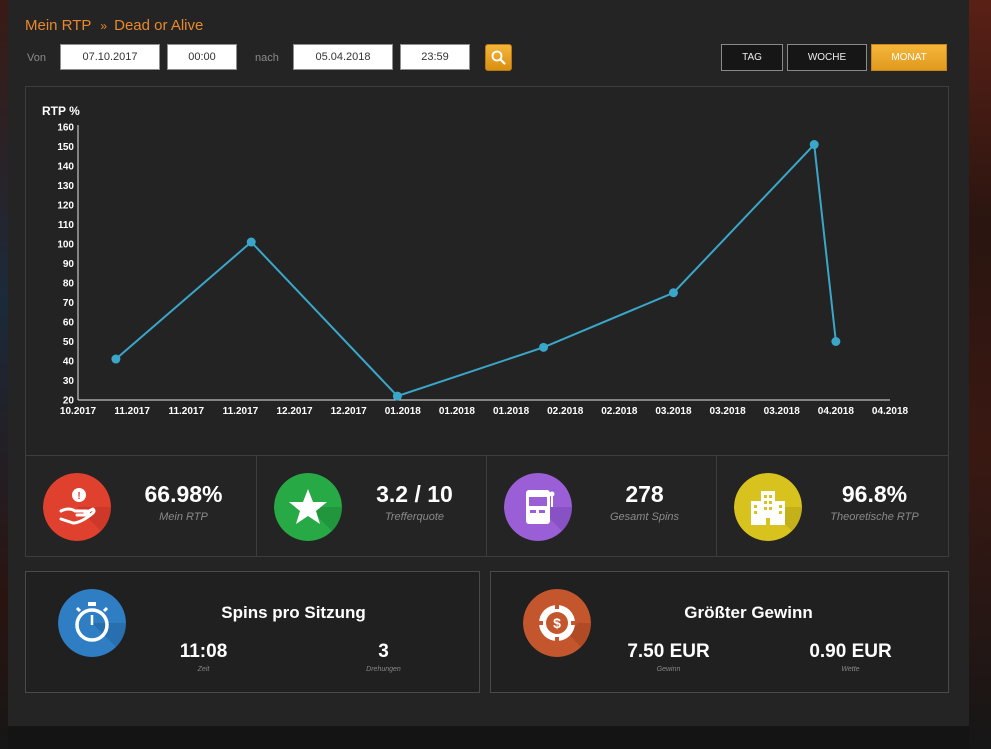 The height and width of the screenshot is (749, 991). Describe the element at coordinates (752, 57) in the screenshot. I see `period-day-button: TAG` at that location.